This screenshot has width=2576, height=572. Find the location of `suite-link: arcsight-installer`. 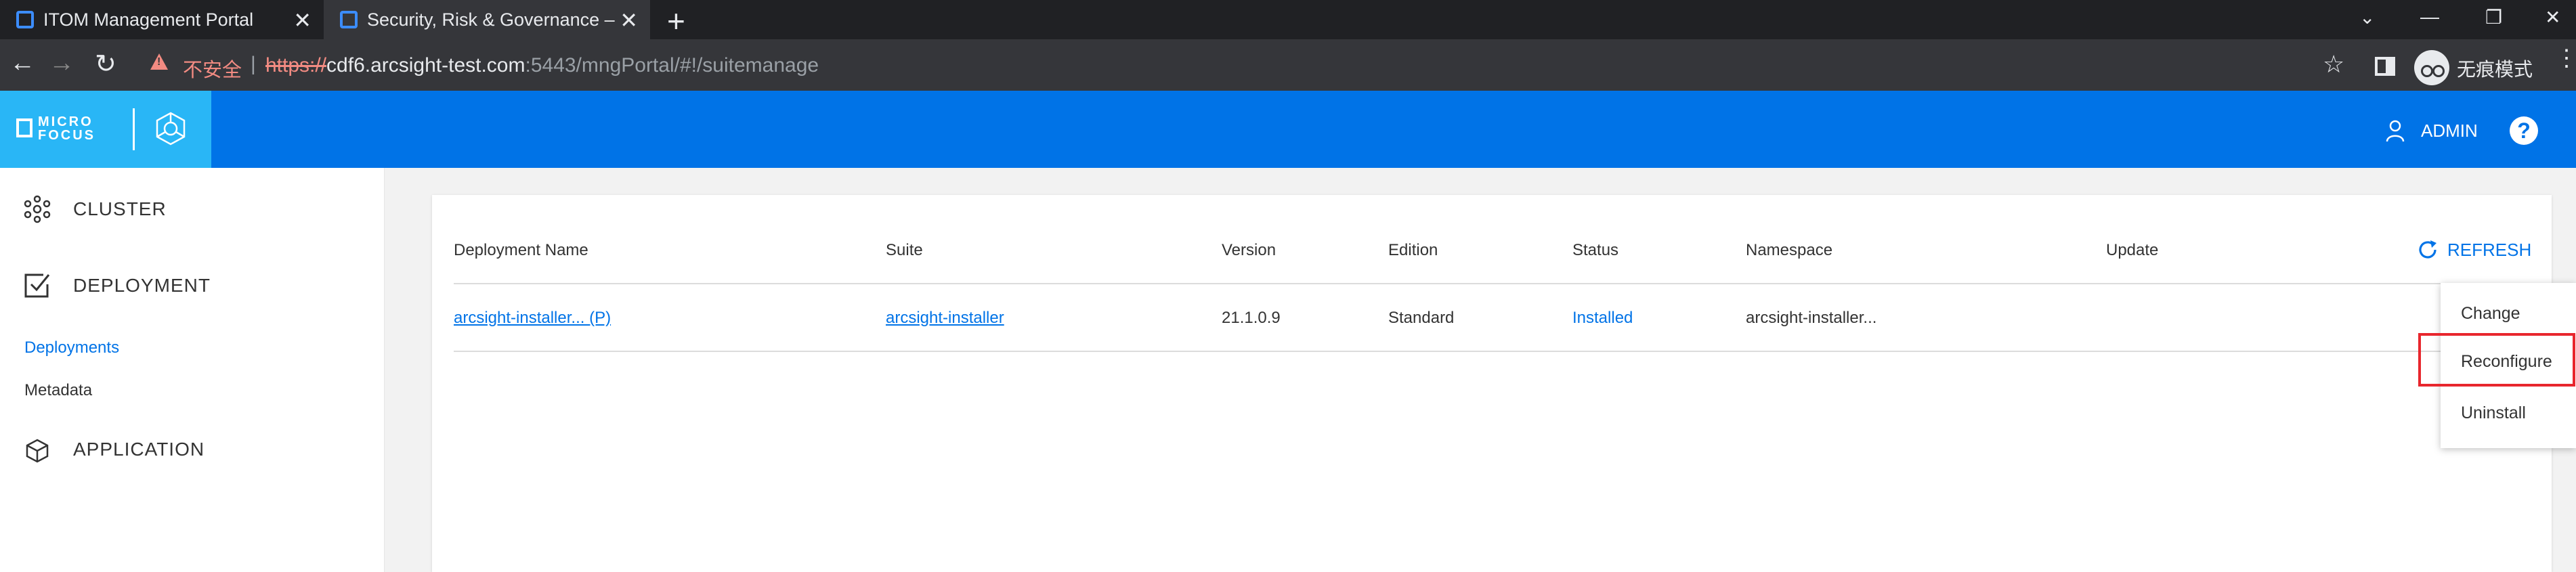

suite-link: arcsight-installer is located at coordinates (945, 318).